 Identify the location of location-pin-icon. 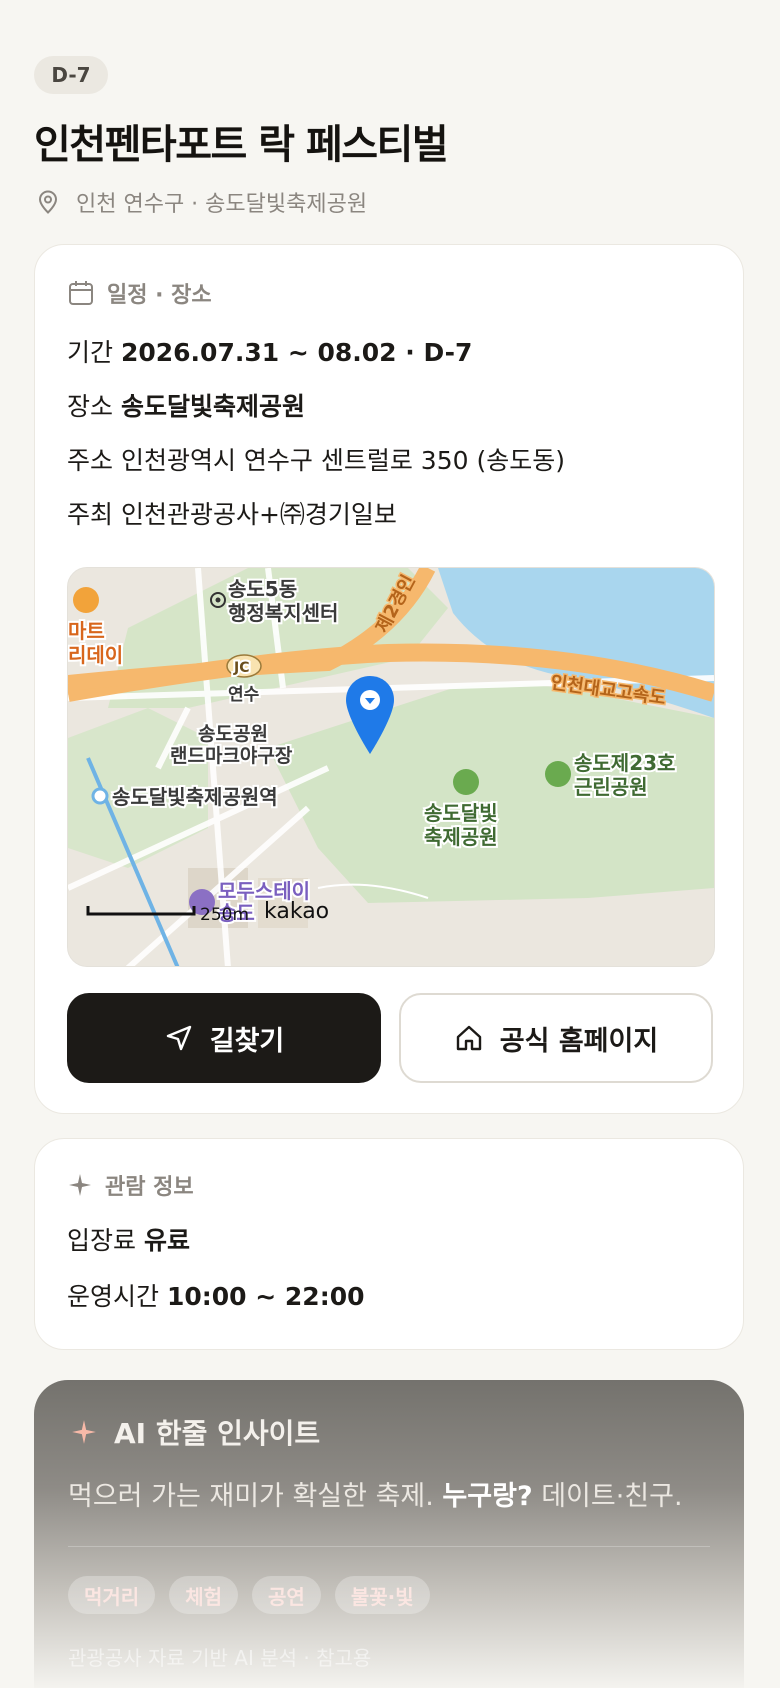
(57, 202).